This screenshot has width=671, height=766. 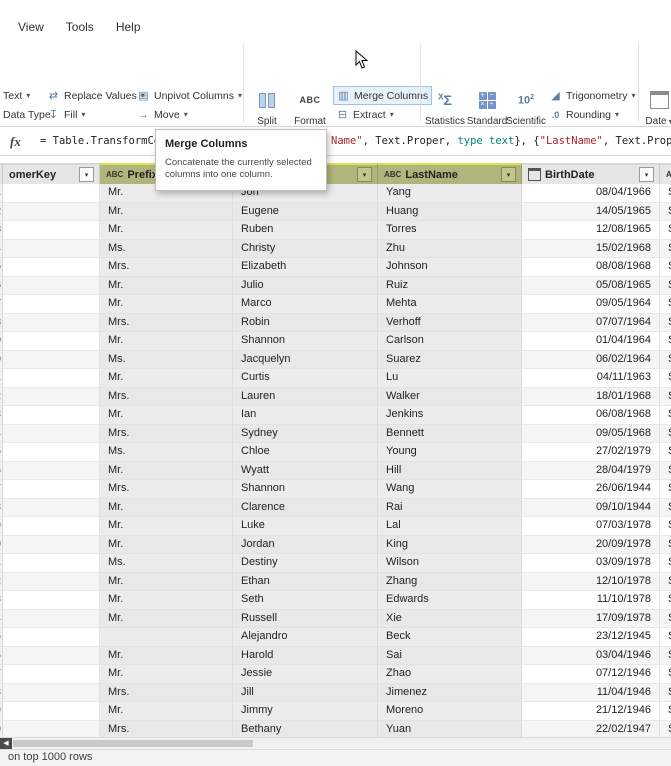 I want to click on cell: Carlson, so click(x=450, y=341).